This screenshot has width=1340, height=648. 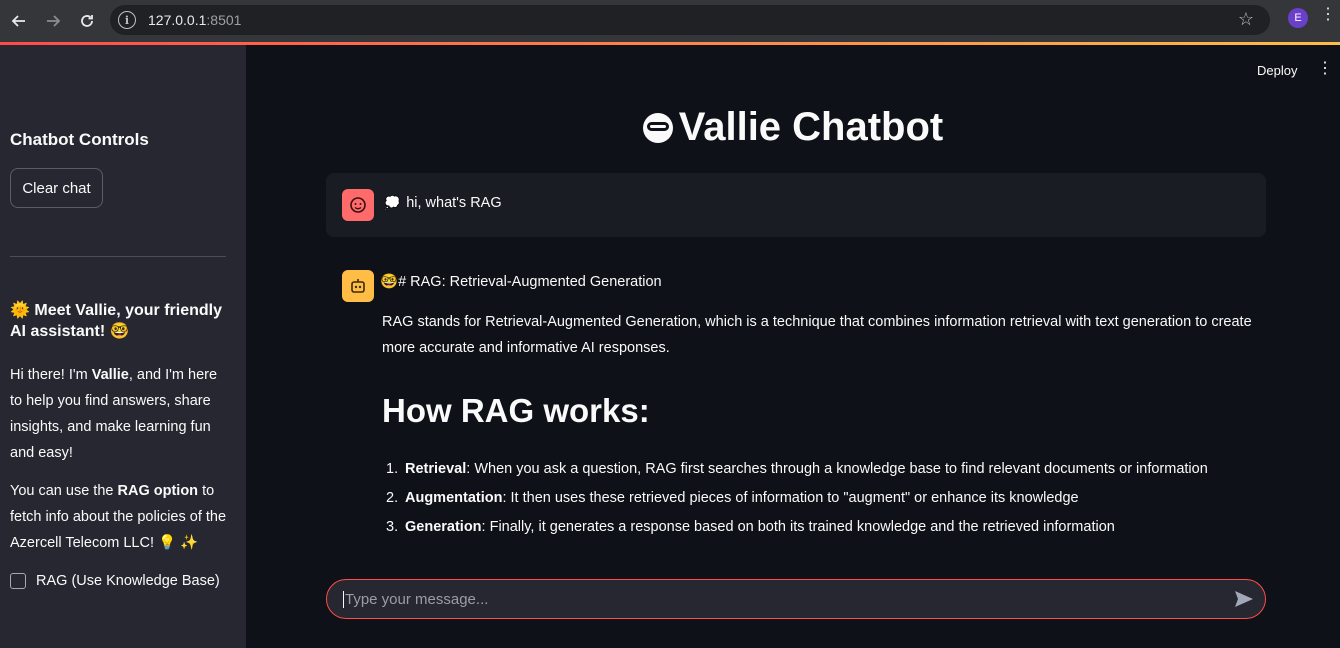 What do you see at coordinates (454, 498) in the screenshot?
I see `step-term: Augmentation` at bounding box center [454, 498].